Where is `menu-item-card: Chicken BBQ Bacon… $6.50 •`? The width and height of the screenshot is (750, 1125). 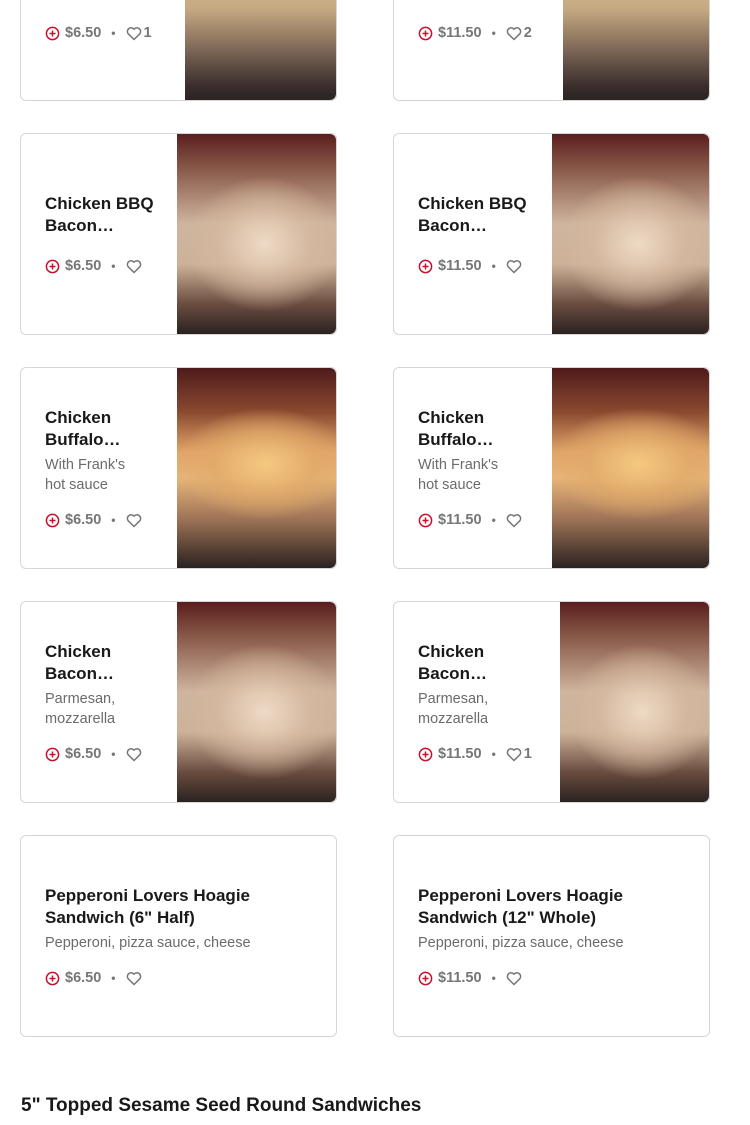
menu-item-card: Chicken BBQ Bacon… $6.50 • is located at coordinates (178, 234).